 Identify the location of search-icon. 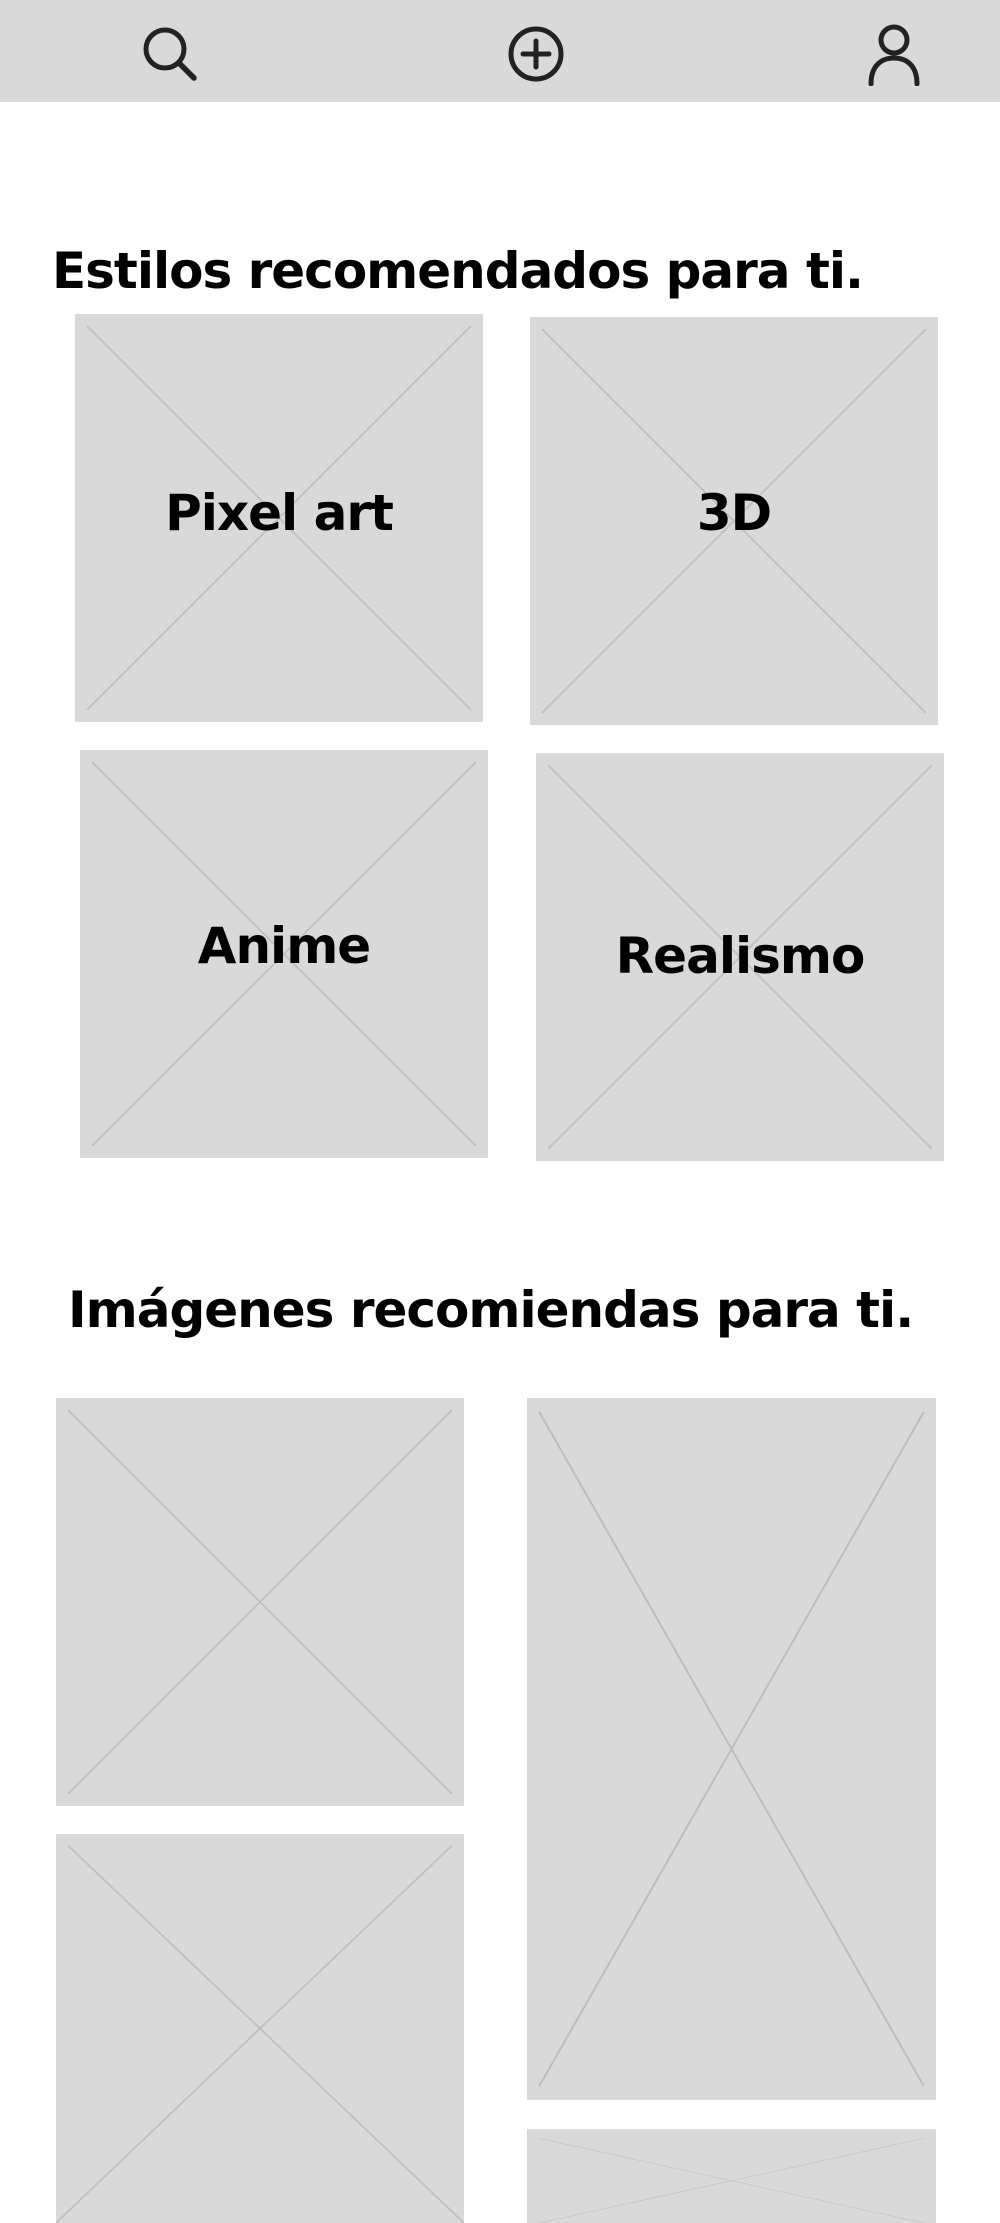
(170, 54).